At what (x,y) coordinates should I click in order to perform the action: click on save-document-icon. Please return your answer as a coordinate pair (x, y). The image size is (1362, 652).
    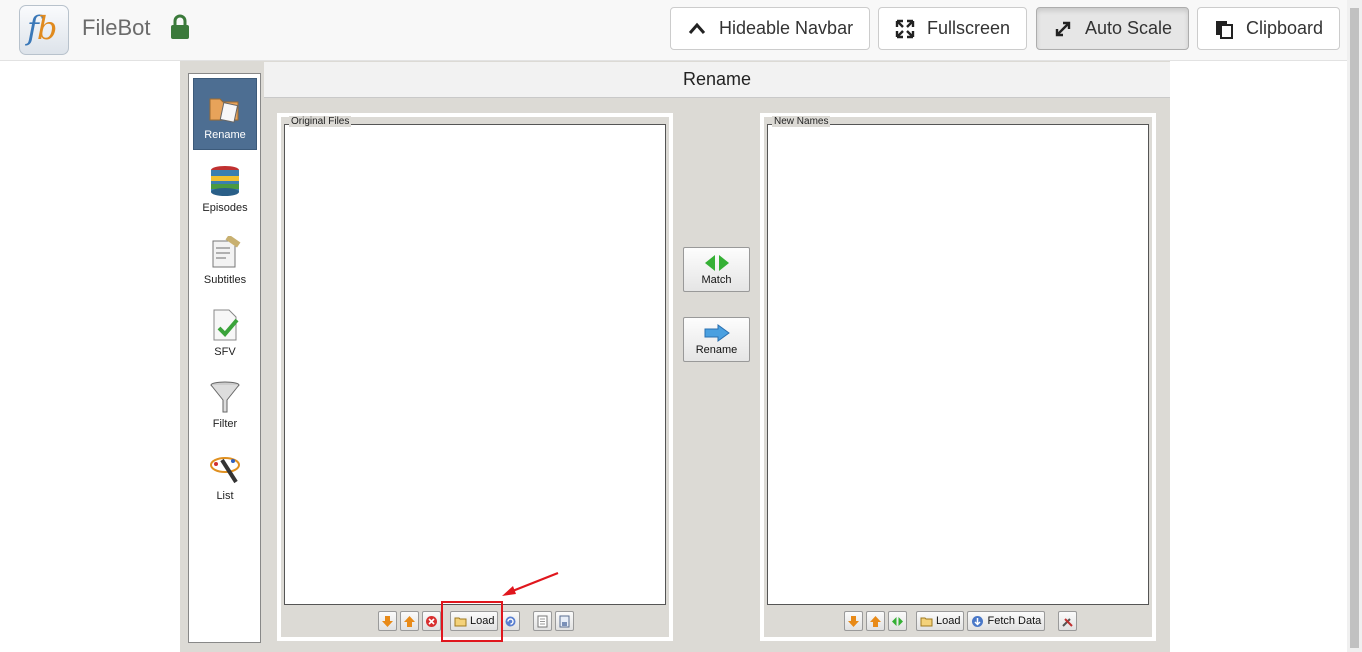
    Looking at the image, I should click on (564, 621).